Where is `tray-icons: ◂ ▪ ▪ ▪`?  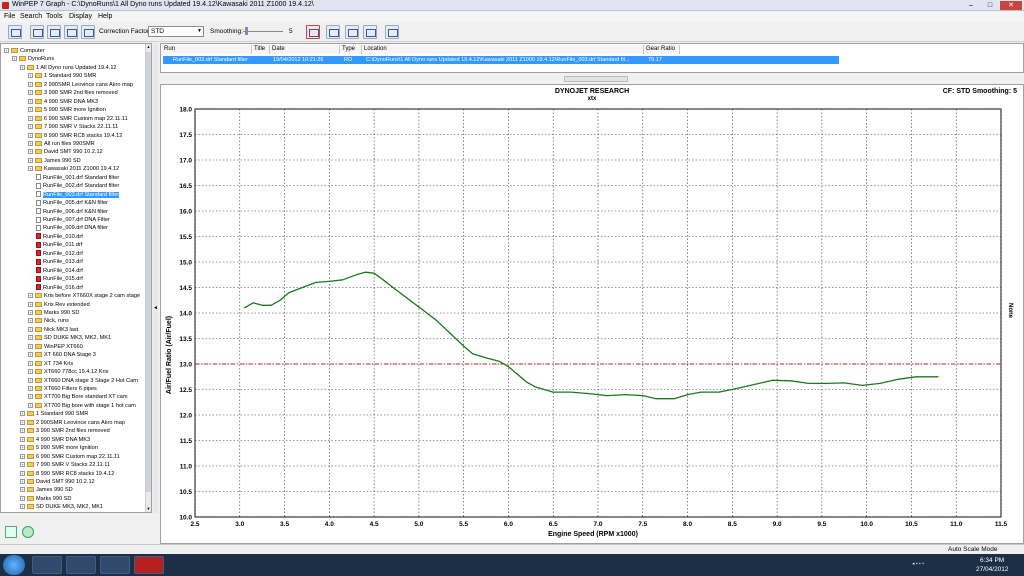 tray-icons: ◂ ▪ ▪ ▪ is located at coordinates (942, 565).